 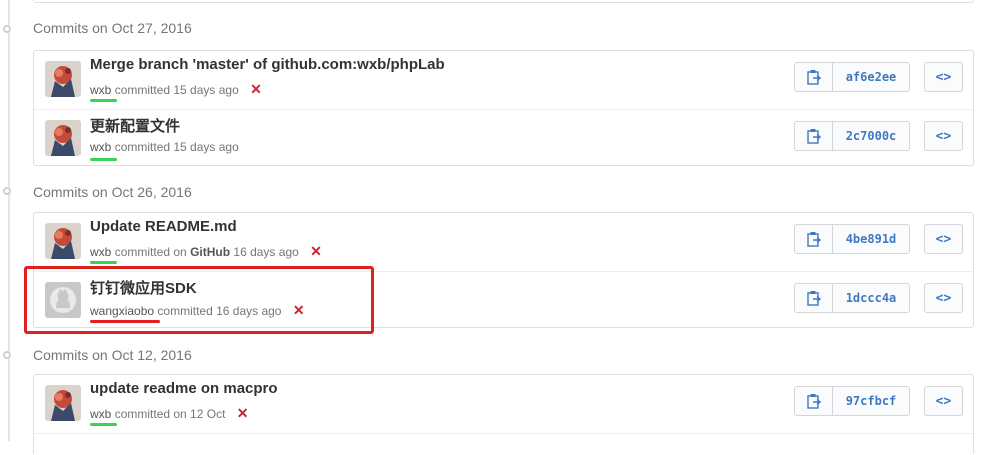 I want to click on commit-title: Update README.md, so click(x=163, y=226).